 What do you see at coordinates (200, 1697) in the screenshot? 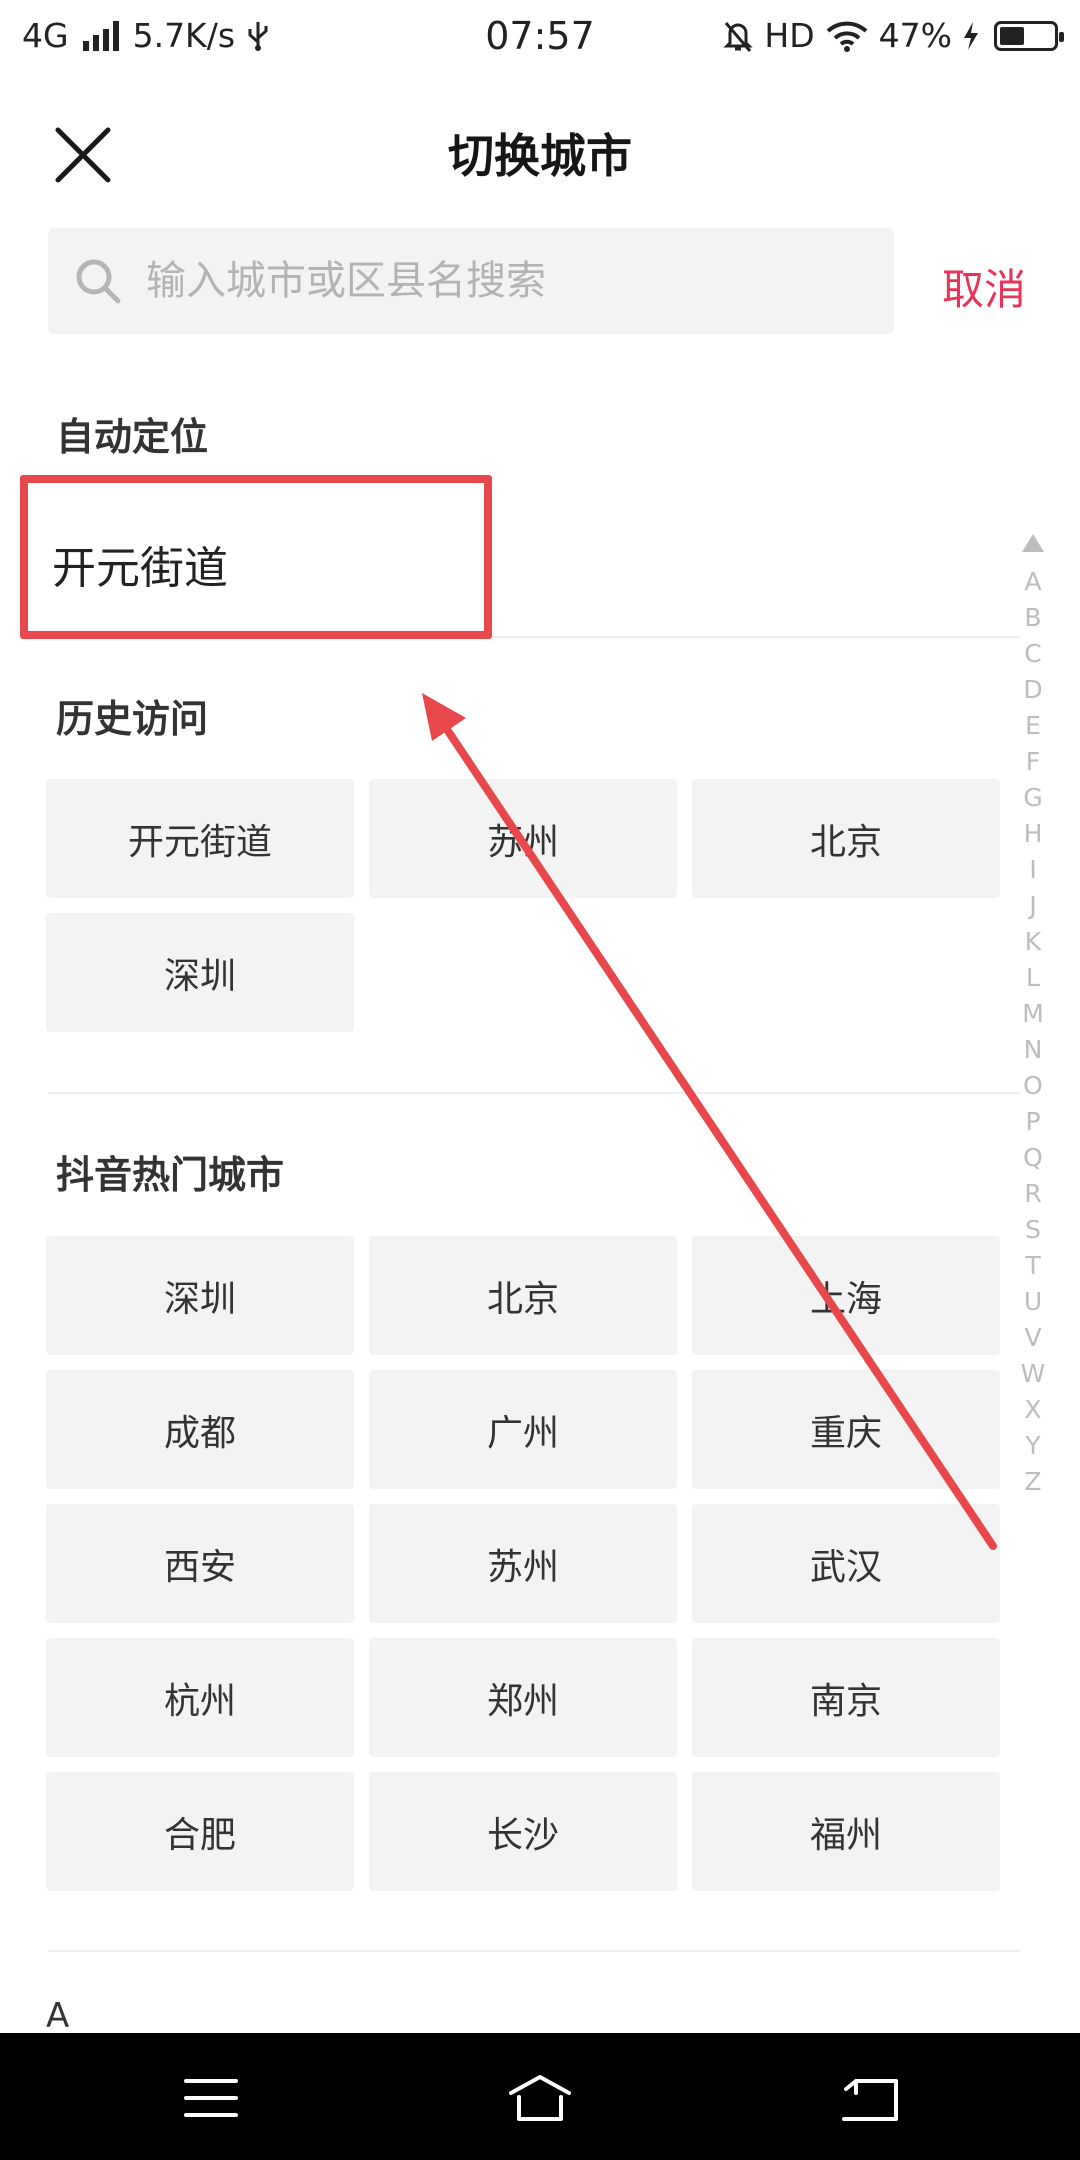
I see `city-chip: 杭州` at bounding box center [200, 1697].